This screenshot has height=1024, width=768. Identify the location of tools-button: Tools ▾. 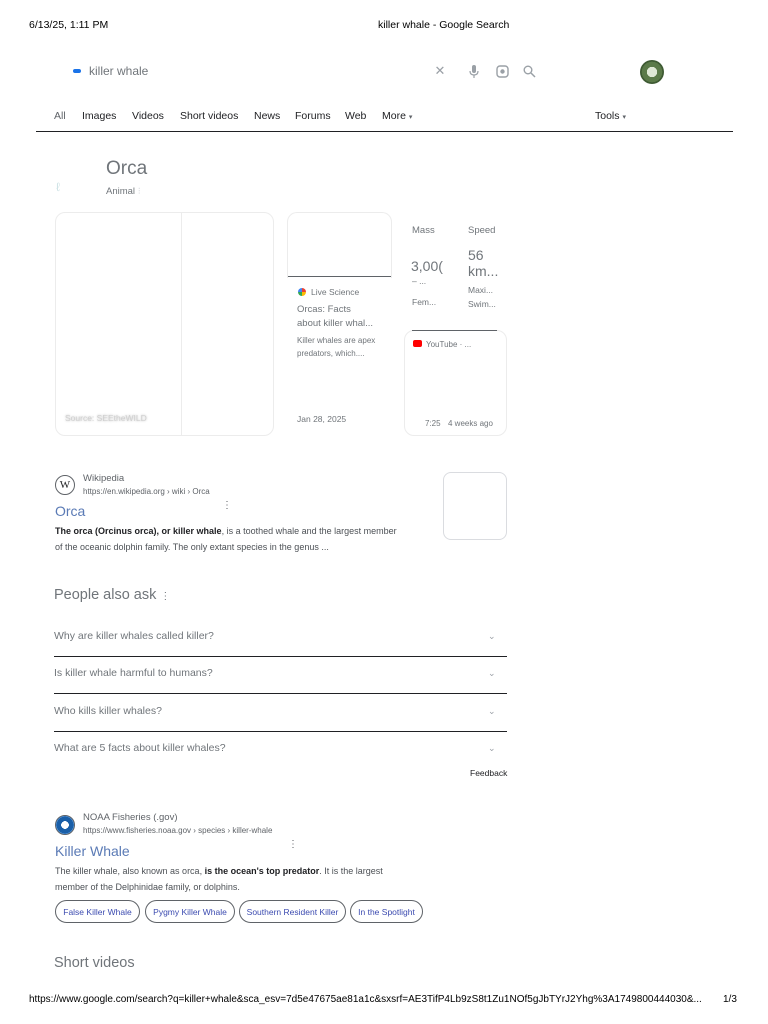
(610, 116).